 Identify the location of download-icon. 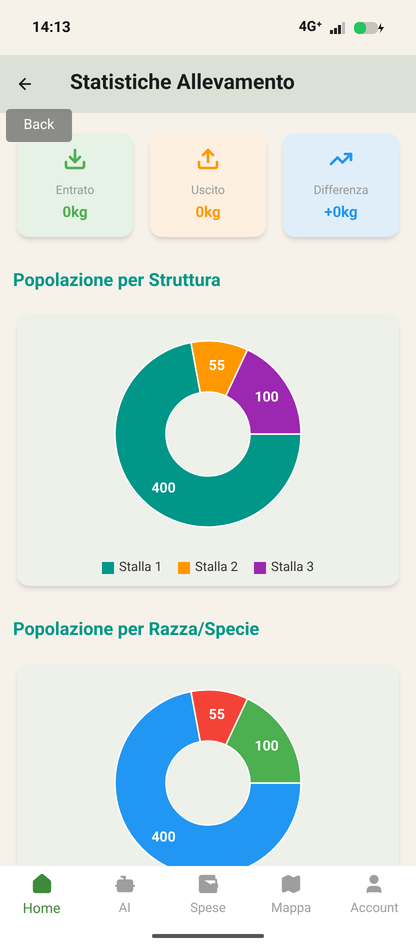
(75, 159).